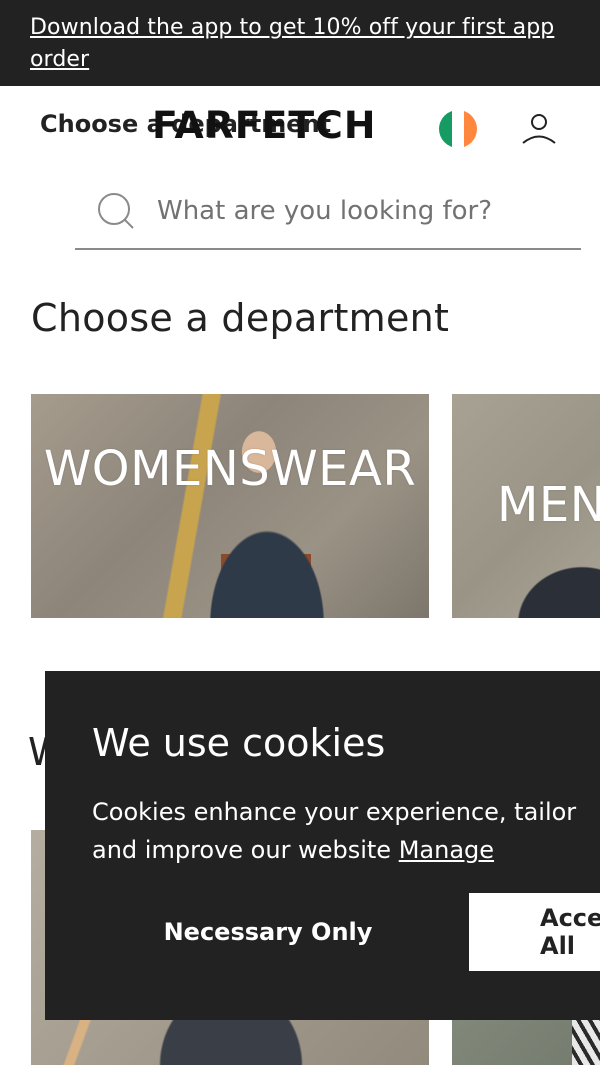 Image resolution: width=600 pixels, height=1065 pixels. What do you see at coordinates (534, 932) in the screenshot?
I see `accept-all-button: Accept All` at bounding box center [534, 932].